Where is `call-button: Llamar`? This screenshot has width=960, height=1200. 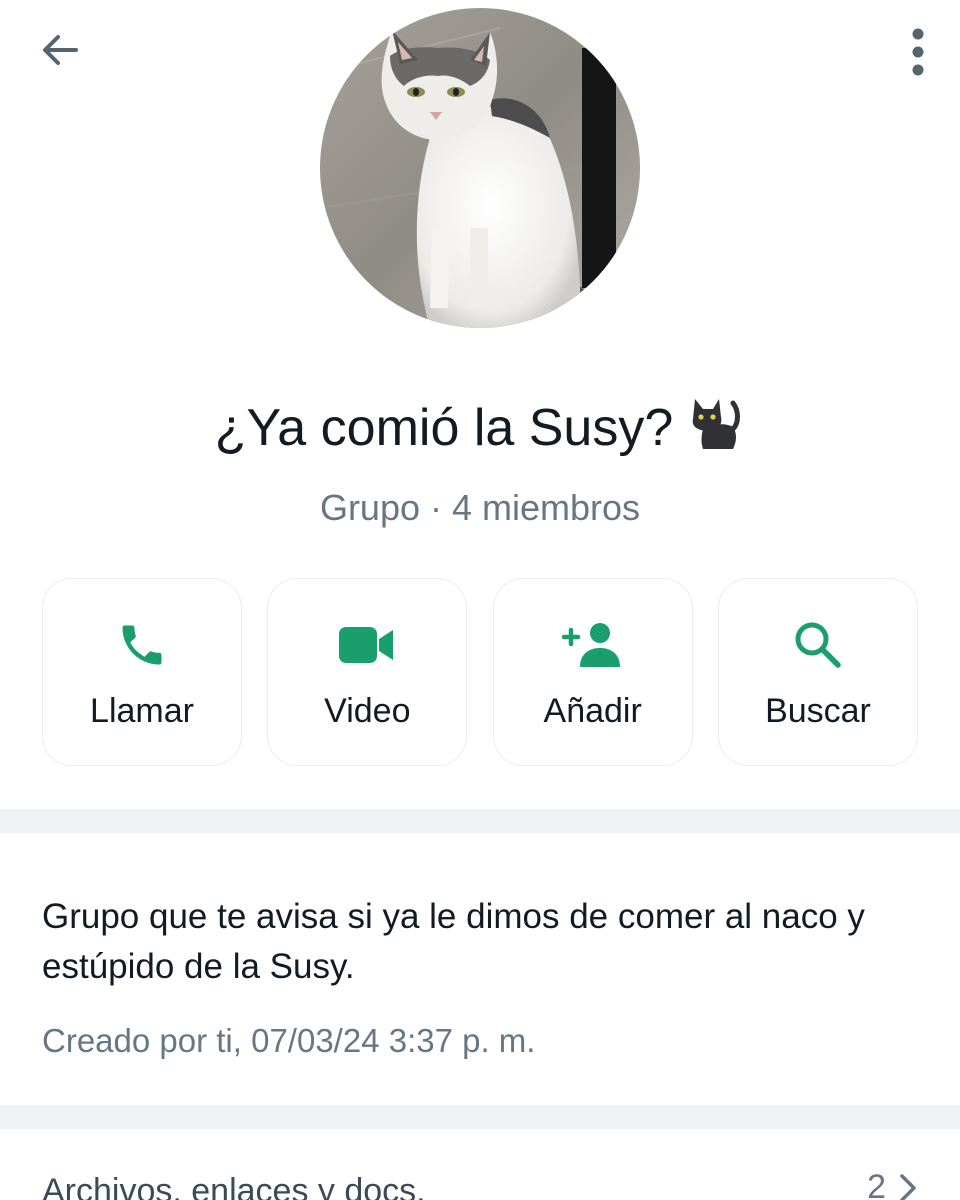
call-button: Llamar is located at coordinates (142, 672).